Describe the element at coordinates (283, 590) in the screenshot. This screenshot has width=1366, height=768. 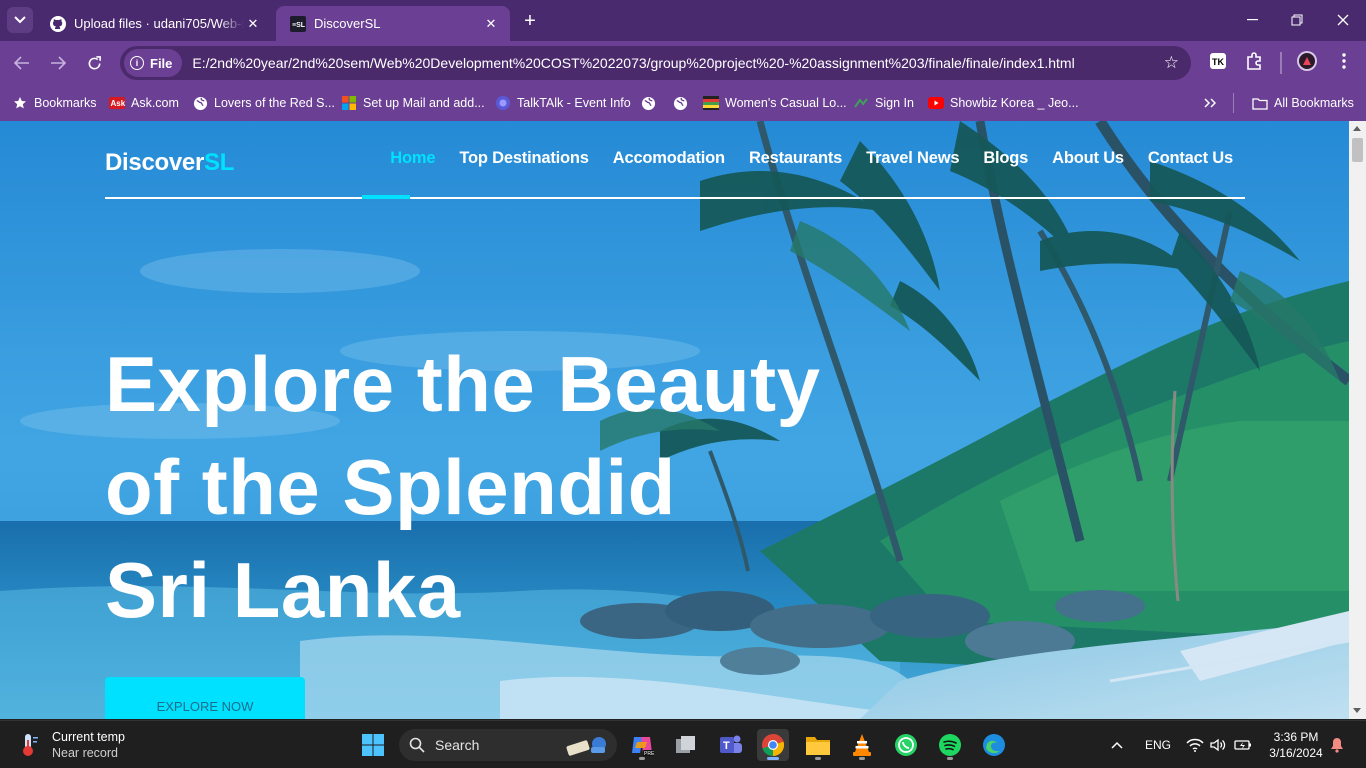
I see `hero-line-3: Sri Lanka` at that location.